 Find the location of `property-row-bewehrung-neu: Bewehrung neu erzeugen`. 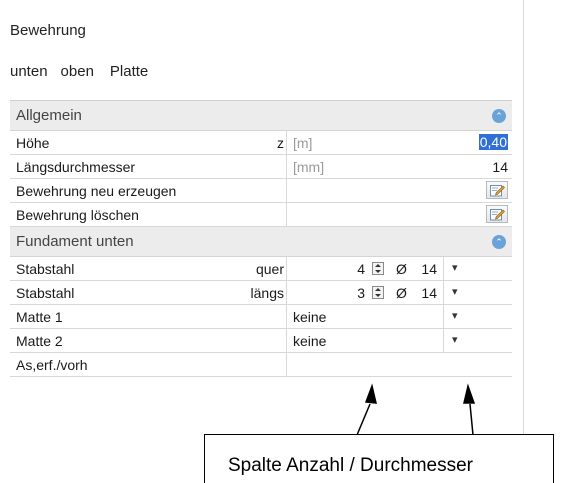

property-row-bewehrung-neu: Bewehrung neu erzeugen is located at coordinates (261, 191).